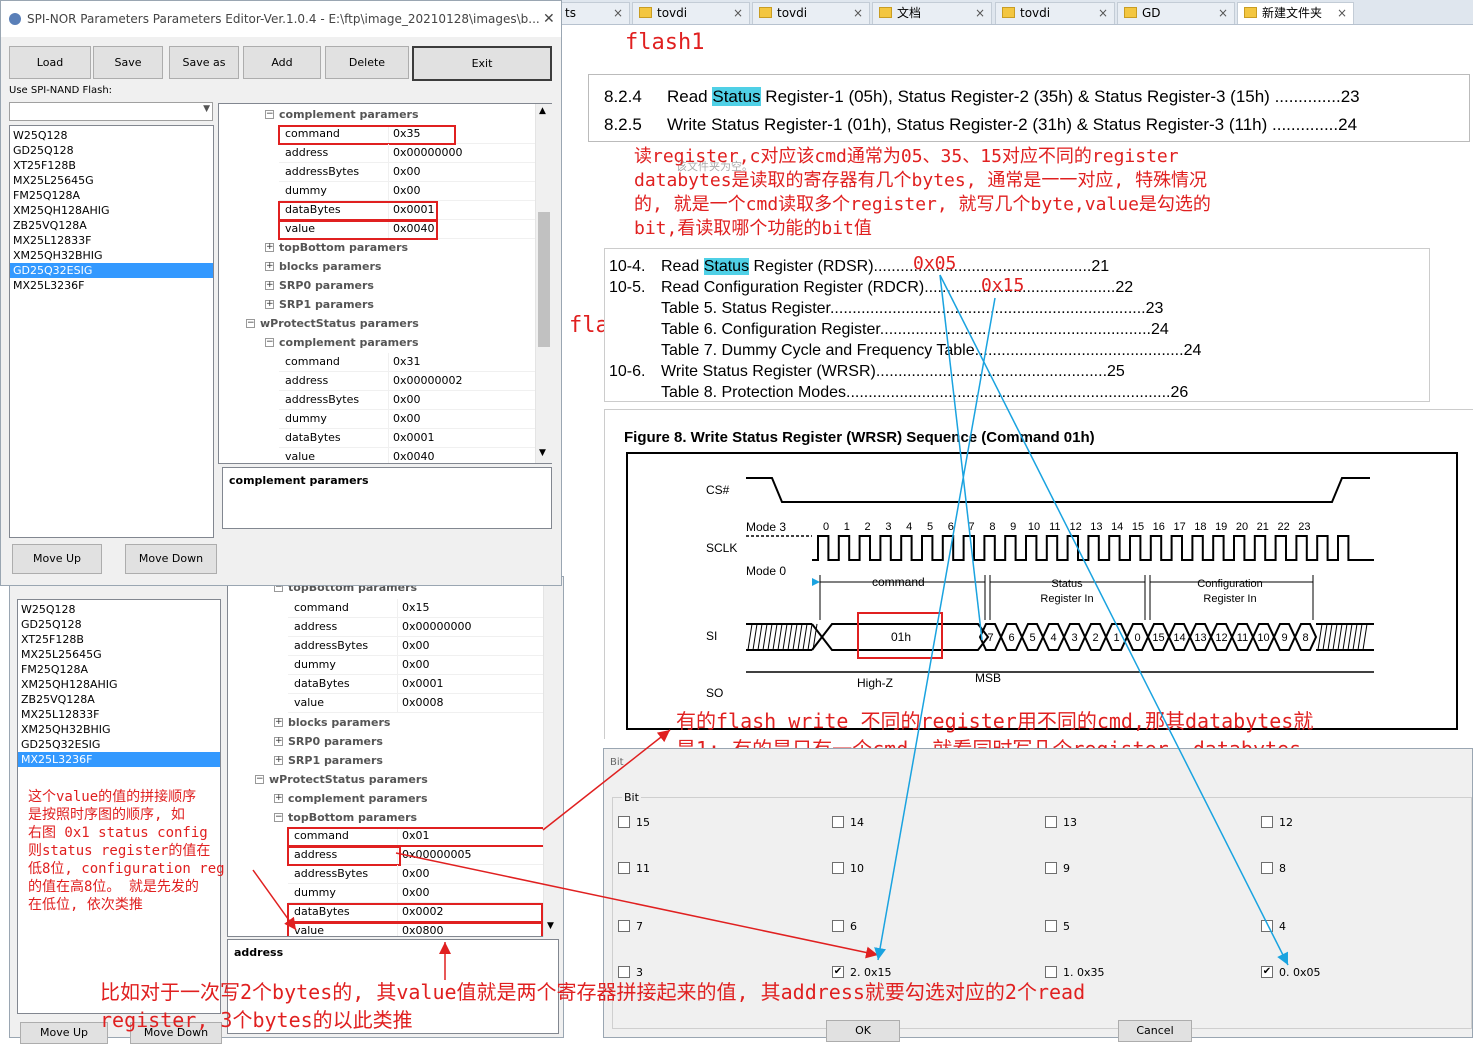  What do you see at coordinates (1267, 972) in the screenshot?
I see `bit-checkbox: ✔` at bounding box center [1267, 972].